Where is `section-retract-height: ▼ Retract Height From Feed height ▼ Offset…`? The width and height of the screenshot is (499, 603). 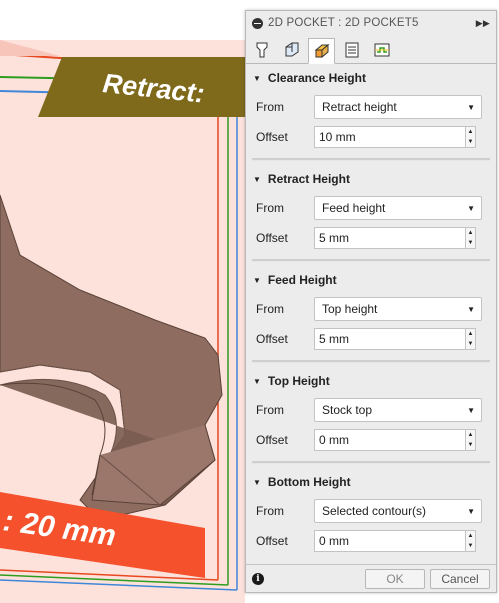 section-retract-height: ▼ Retract Height From Feed height ▼ Offset… is located at coordinates (371, 213).